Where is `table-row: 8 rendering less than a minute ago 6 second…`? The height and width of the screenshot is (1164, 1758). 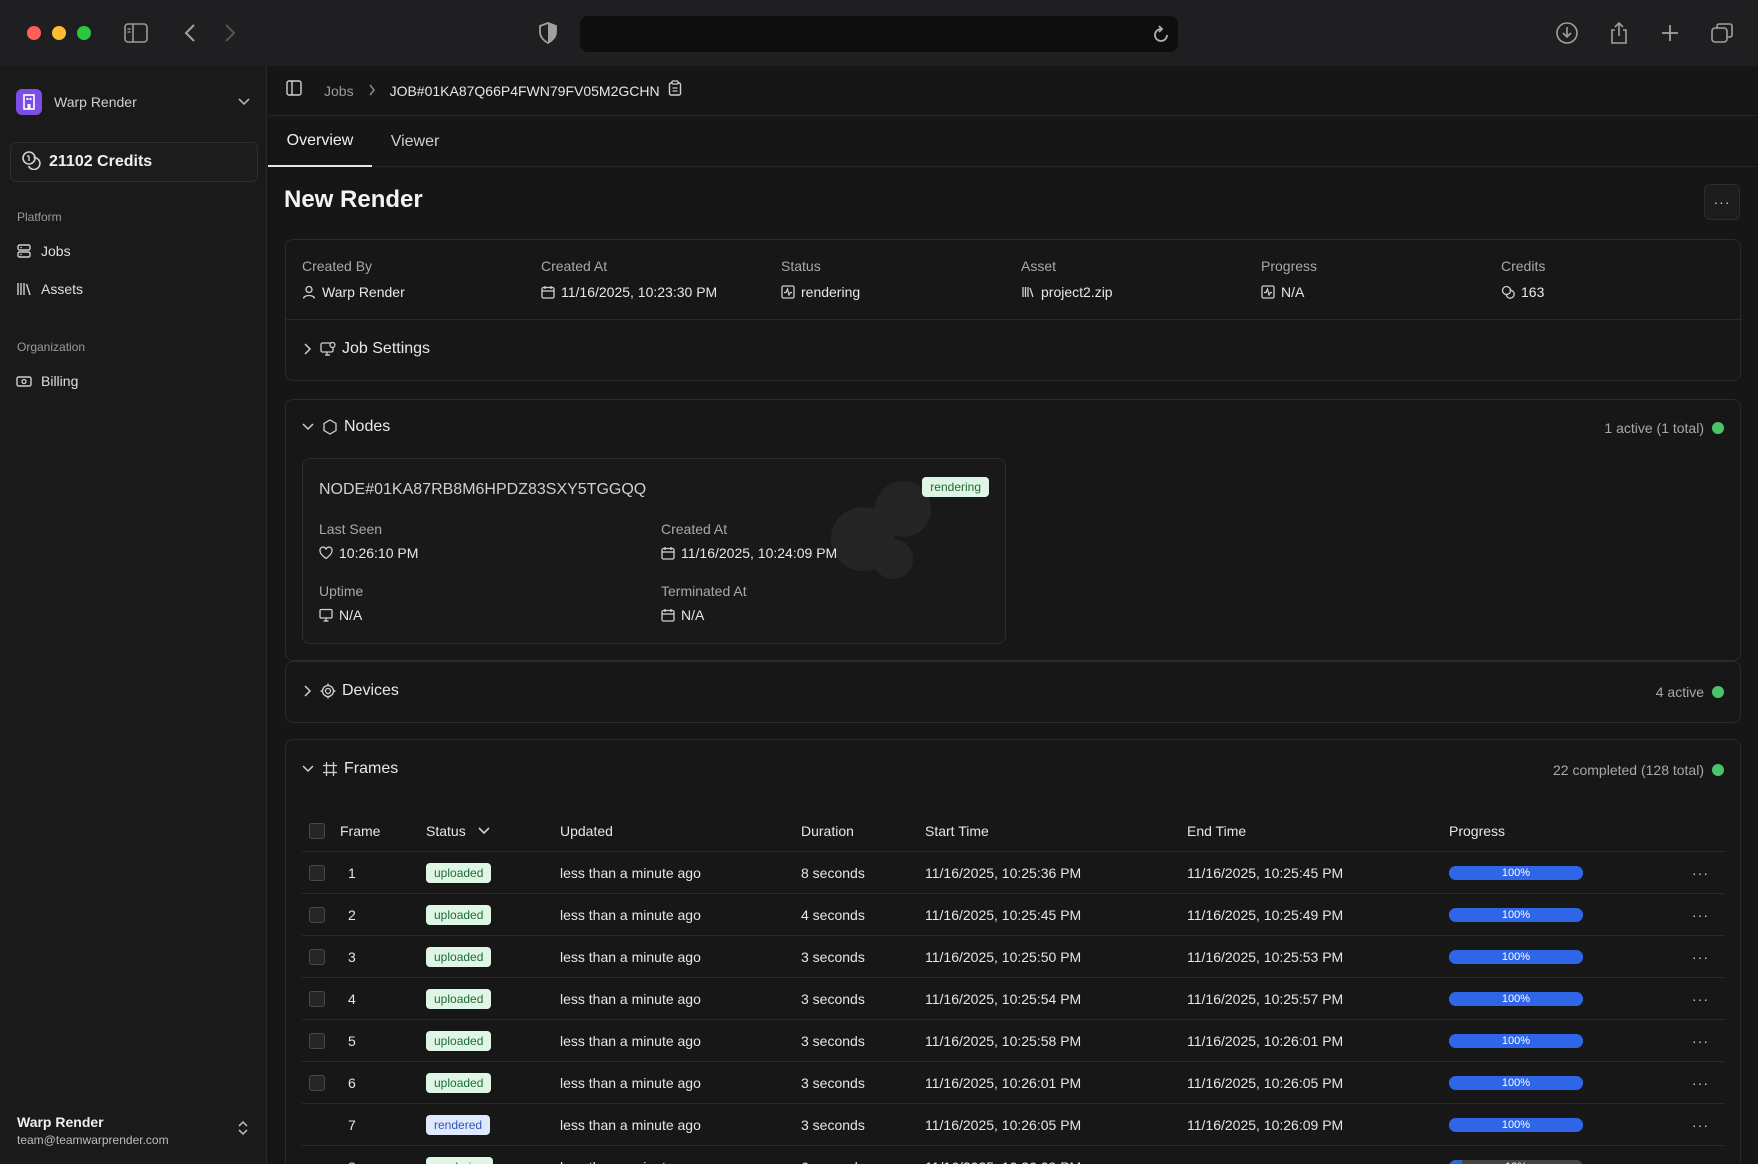
table-row: 8 rendering less than a minute ago 6 second… is located at coordinates (1013, 1155).